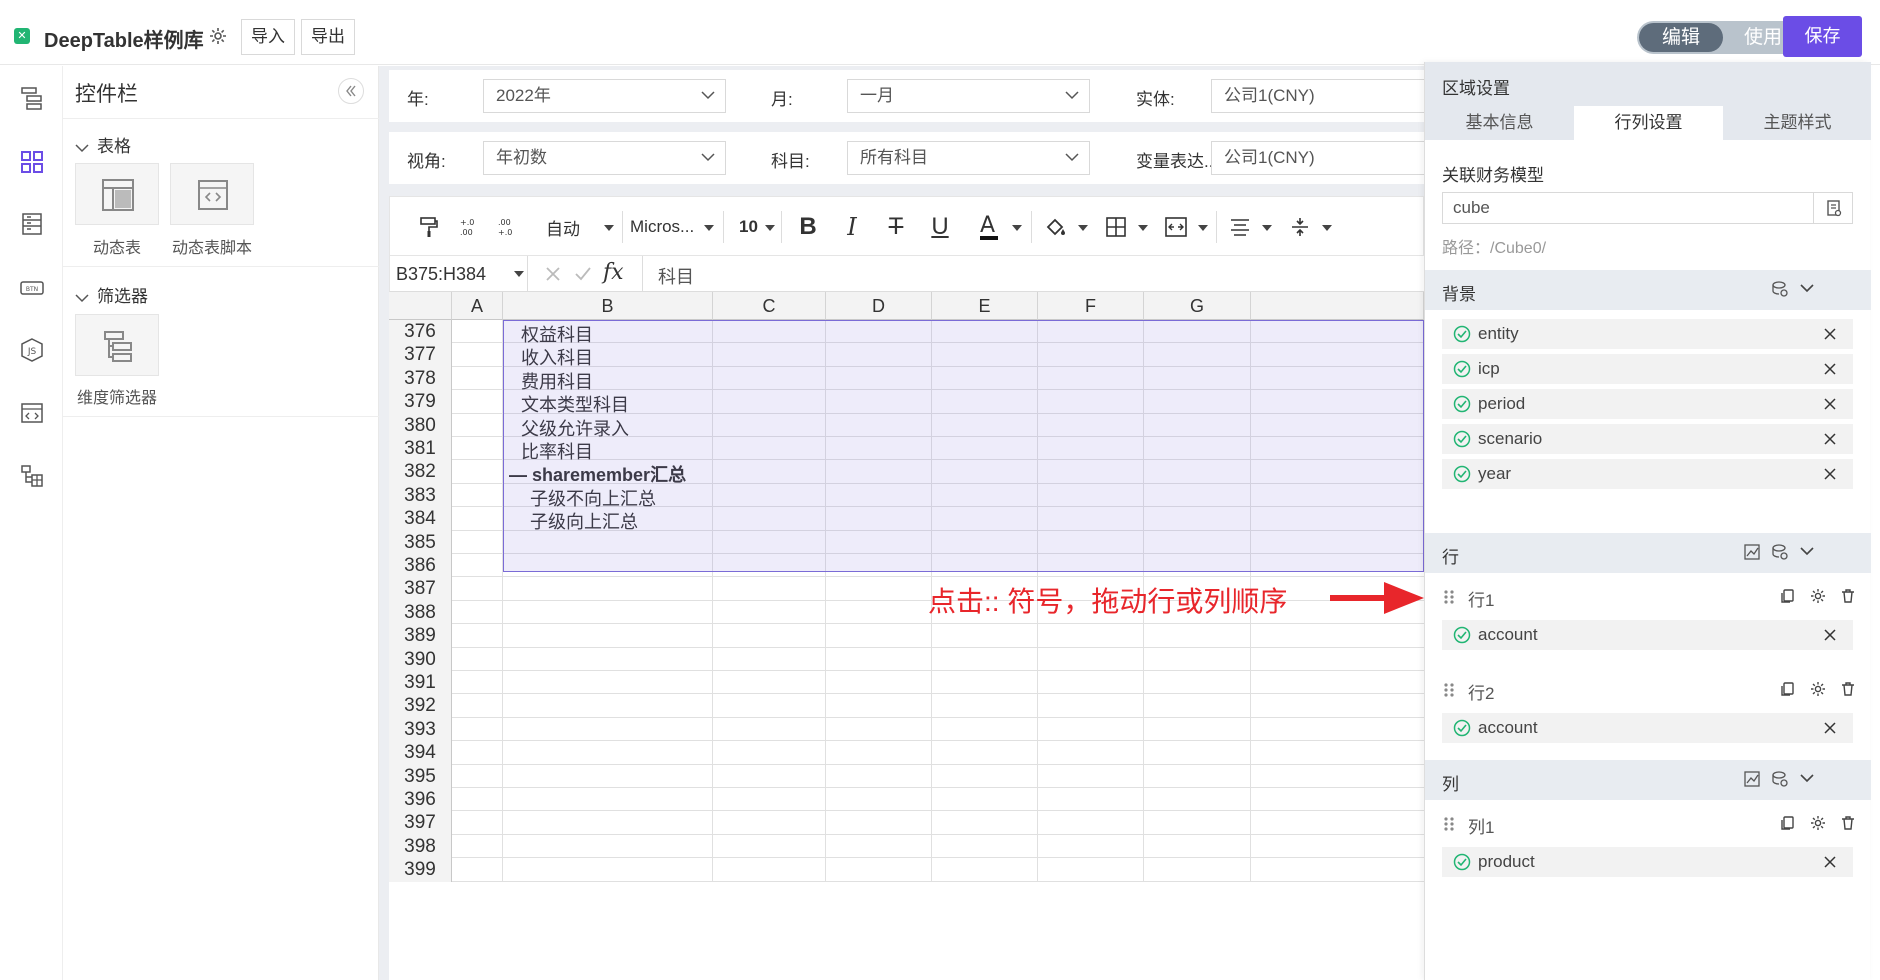 This screenshot has width=1880, height=980. What do you see at coordinates (268, 37) in the screenshot?
I see `import-button: 导入` at bounding box center [268, 37].